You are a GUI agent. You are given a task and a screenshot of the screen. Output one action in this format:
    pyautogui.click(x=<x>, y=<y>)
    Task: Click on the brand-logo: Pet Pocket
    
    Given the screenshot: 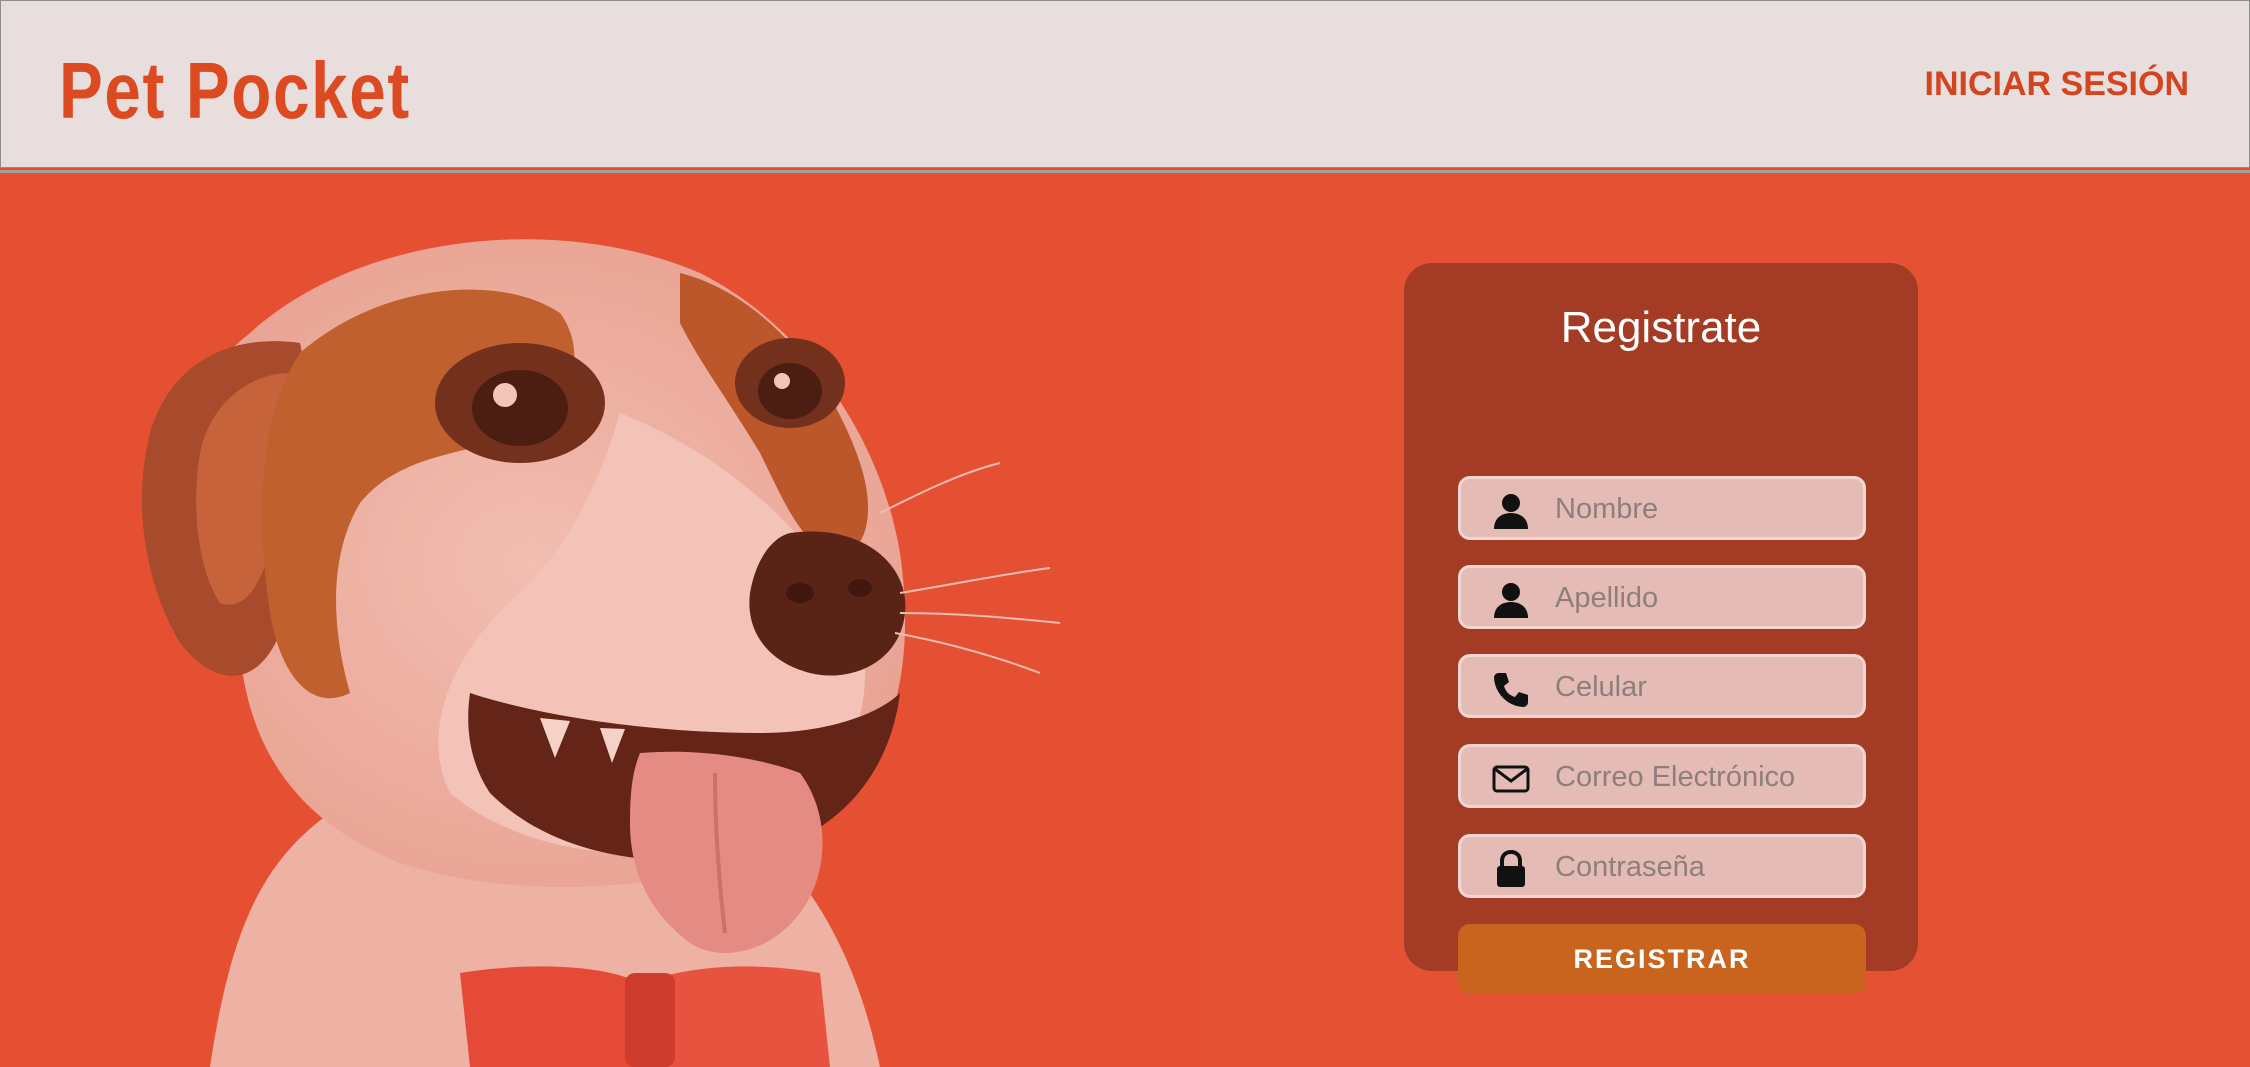 What is the action you would take?
    pyautogui.click(x=235, y=91)
    